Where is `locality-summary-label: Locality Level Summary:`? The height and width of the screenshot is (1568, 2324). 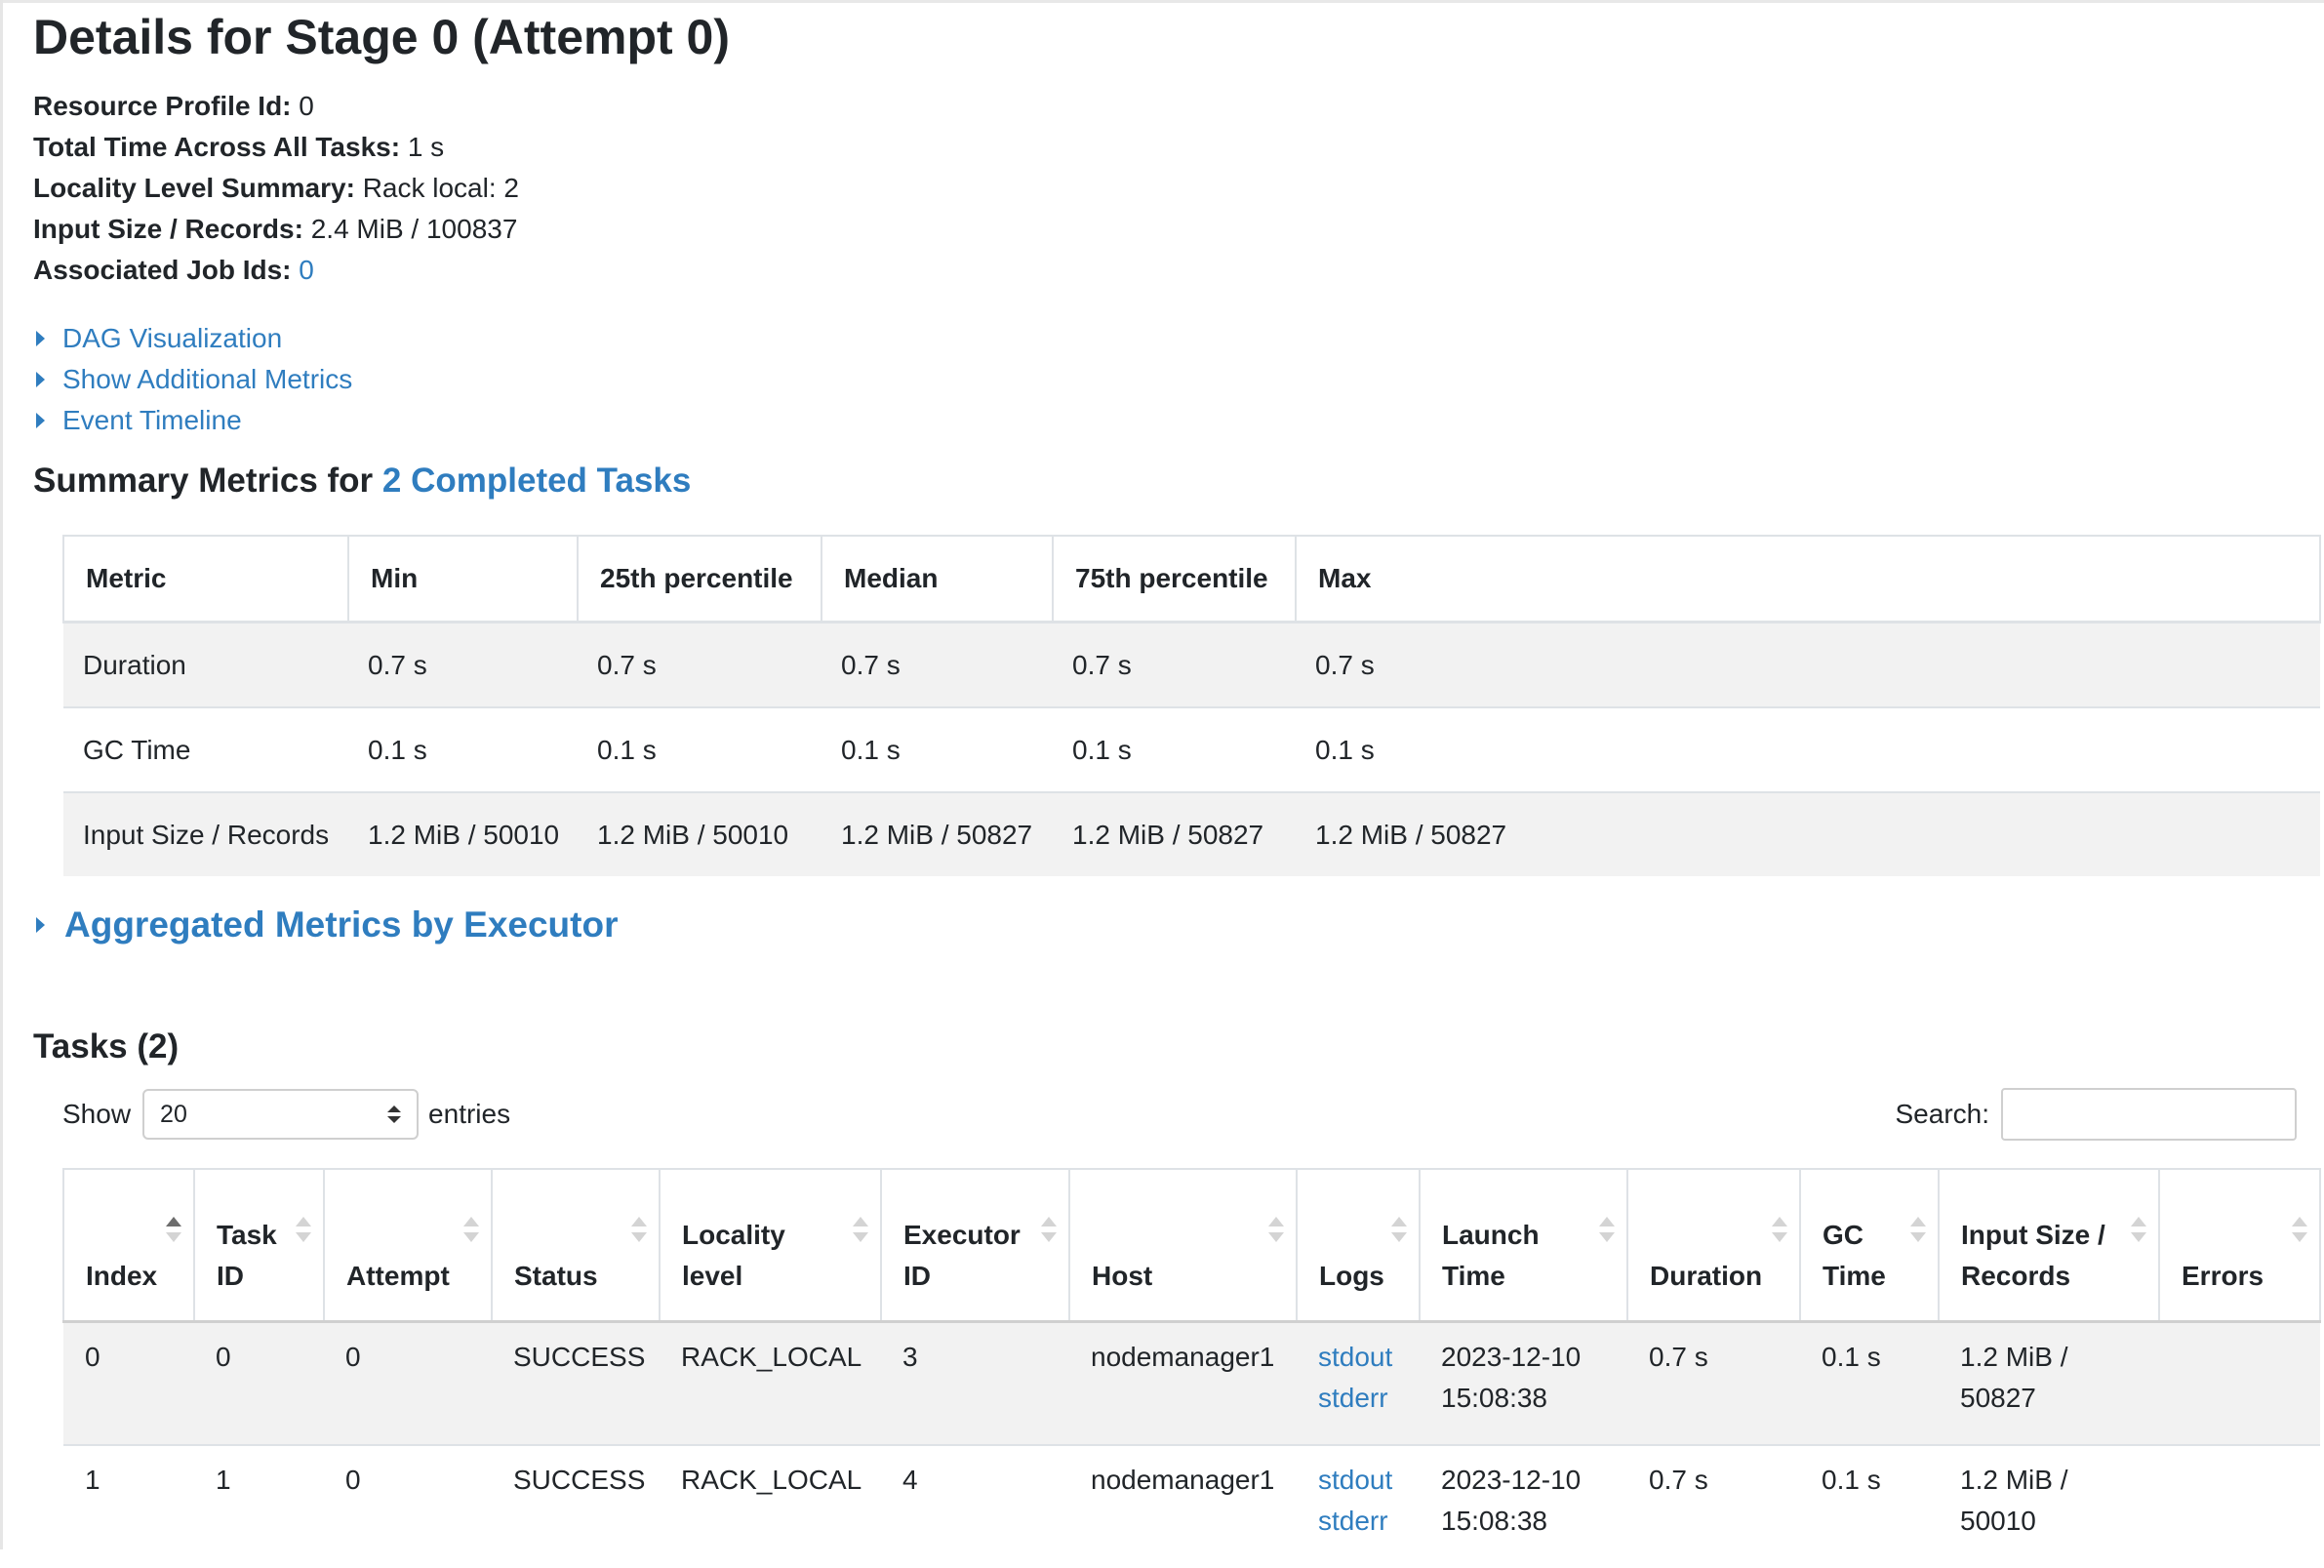 locality-summary-label: Locality Level Summary: is located at coordinates (194, 188).